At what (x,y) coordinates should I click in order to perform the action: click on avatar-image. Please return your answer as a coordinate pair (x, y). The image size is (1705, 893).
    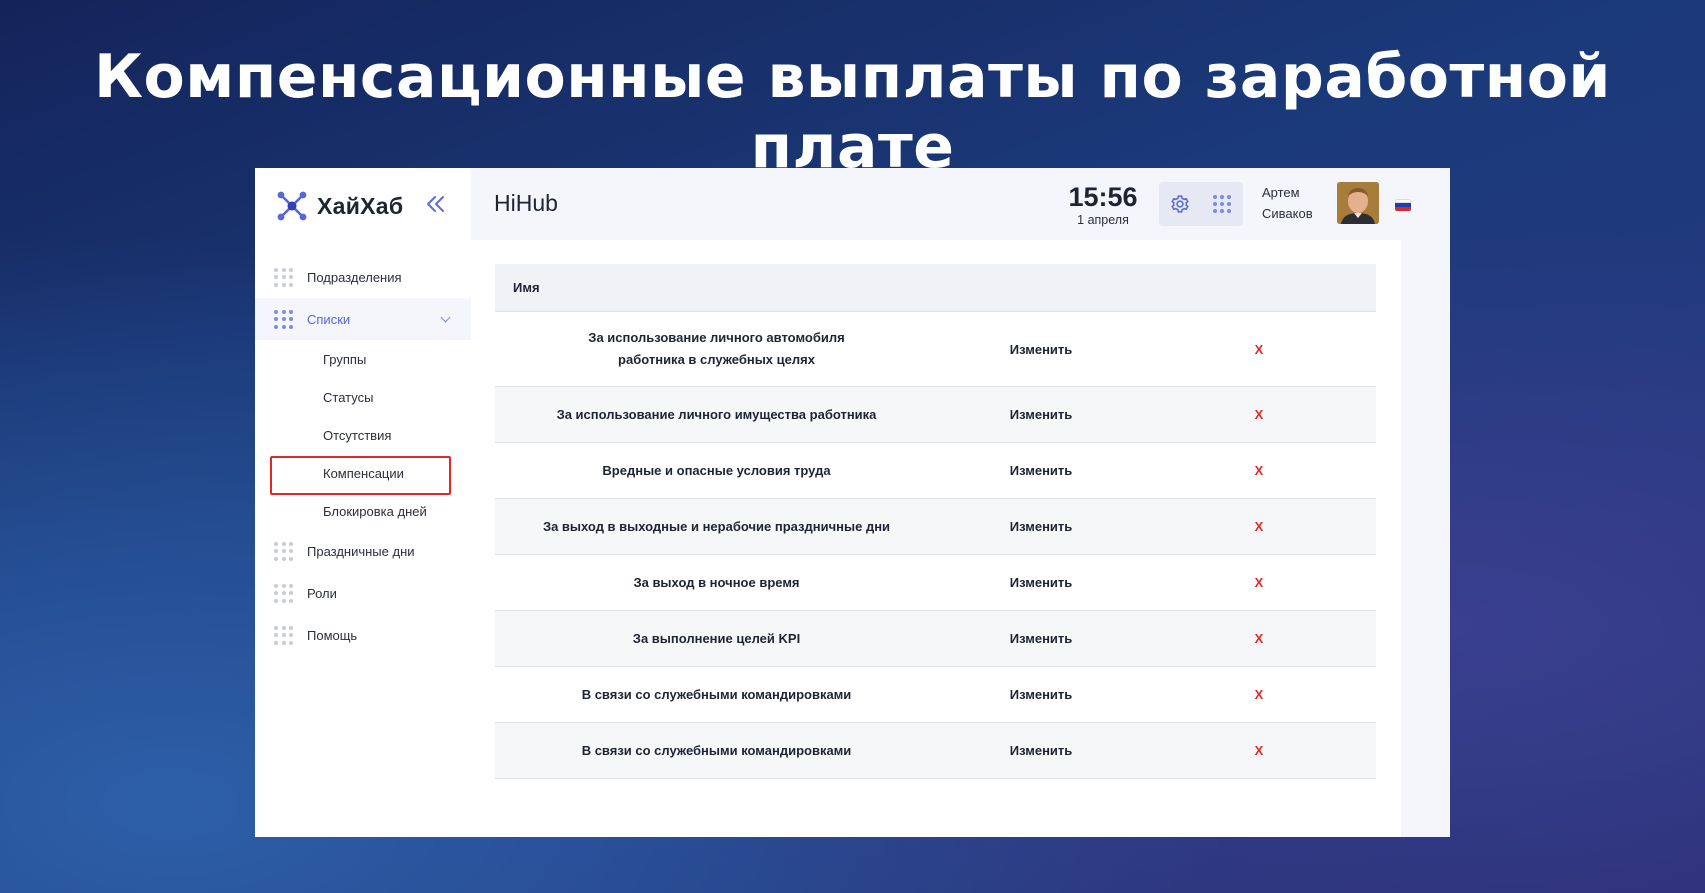
    Looking at the image, I should click on (1358, 203).